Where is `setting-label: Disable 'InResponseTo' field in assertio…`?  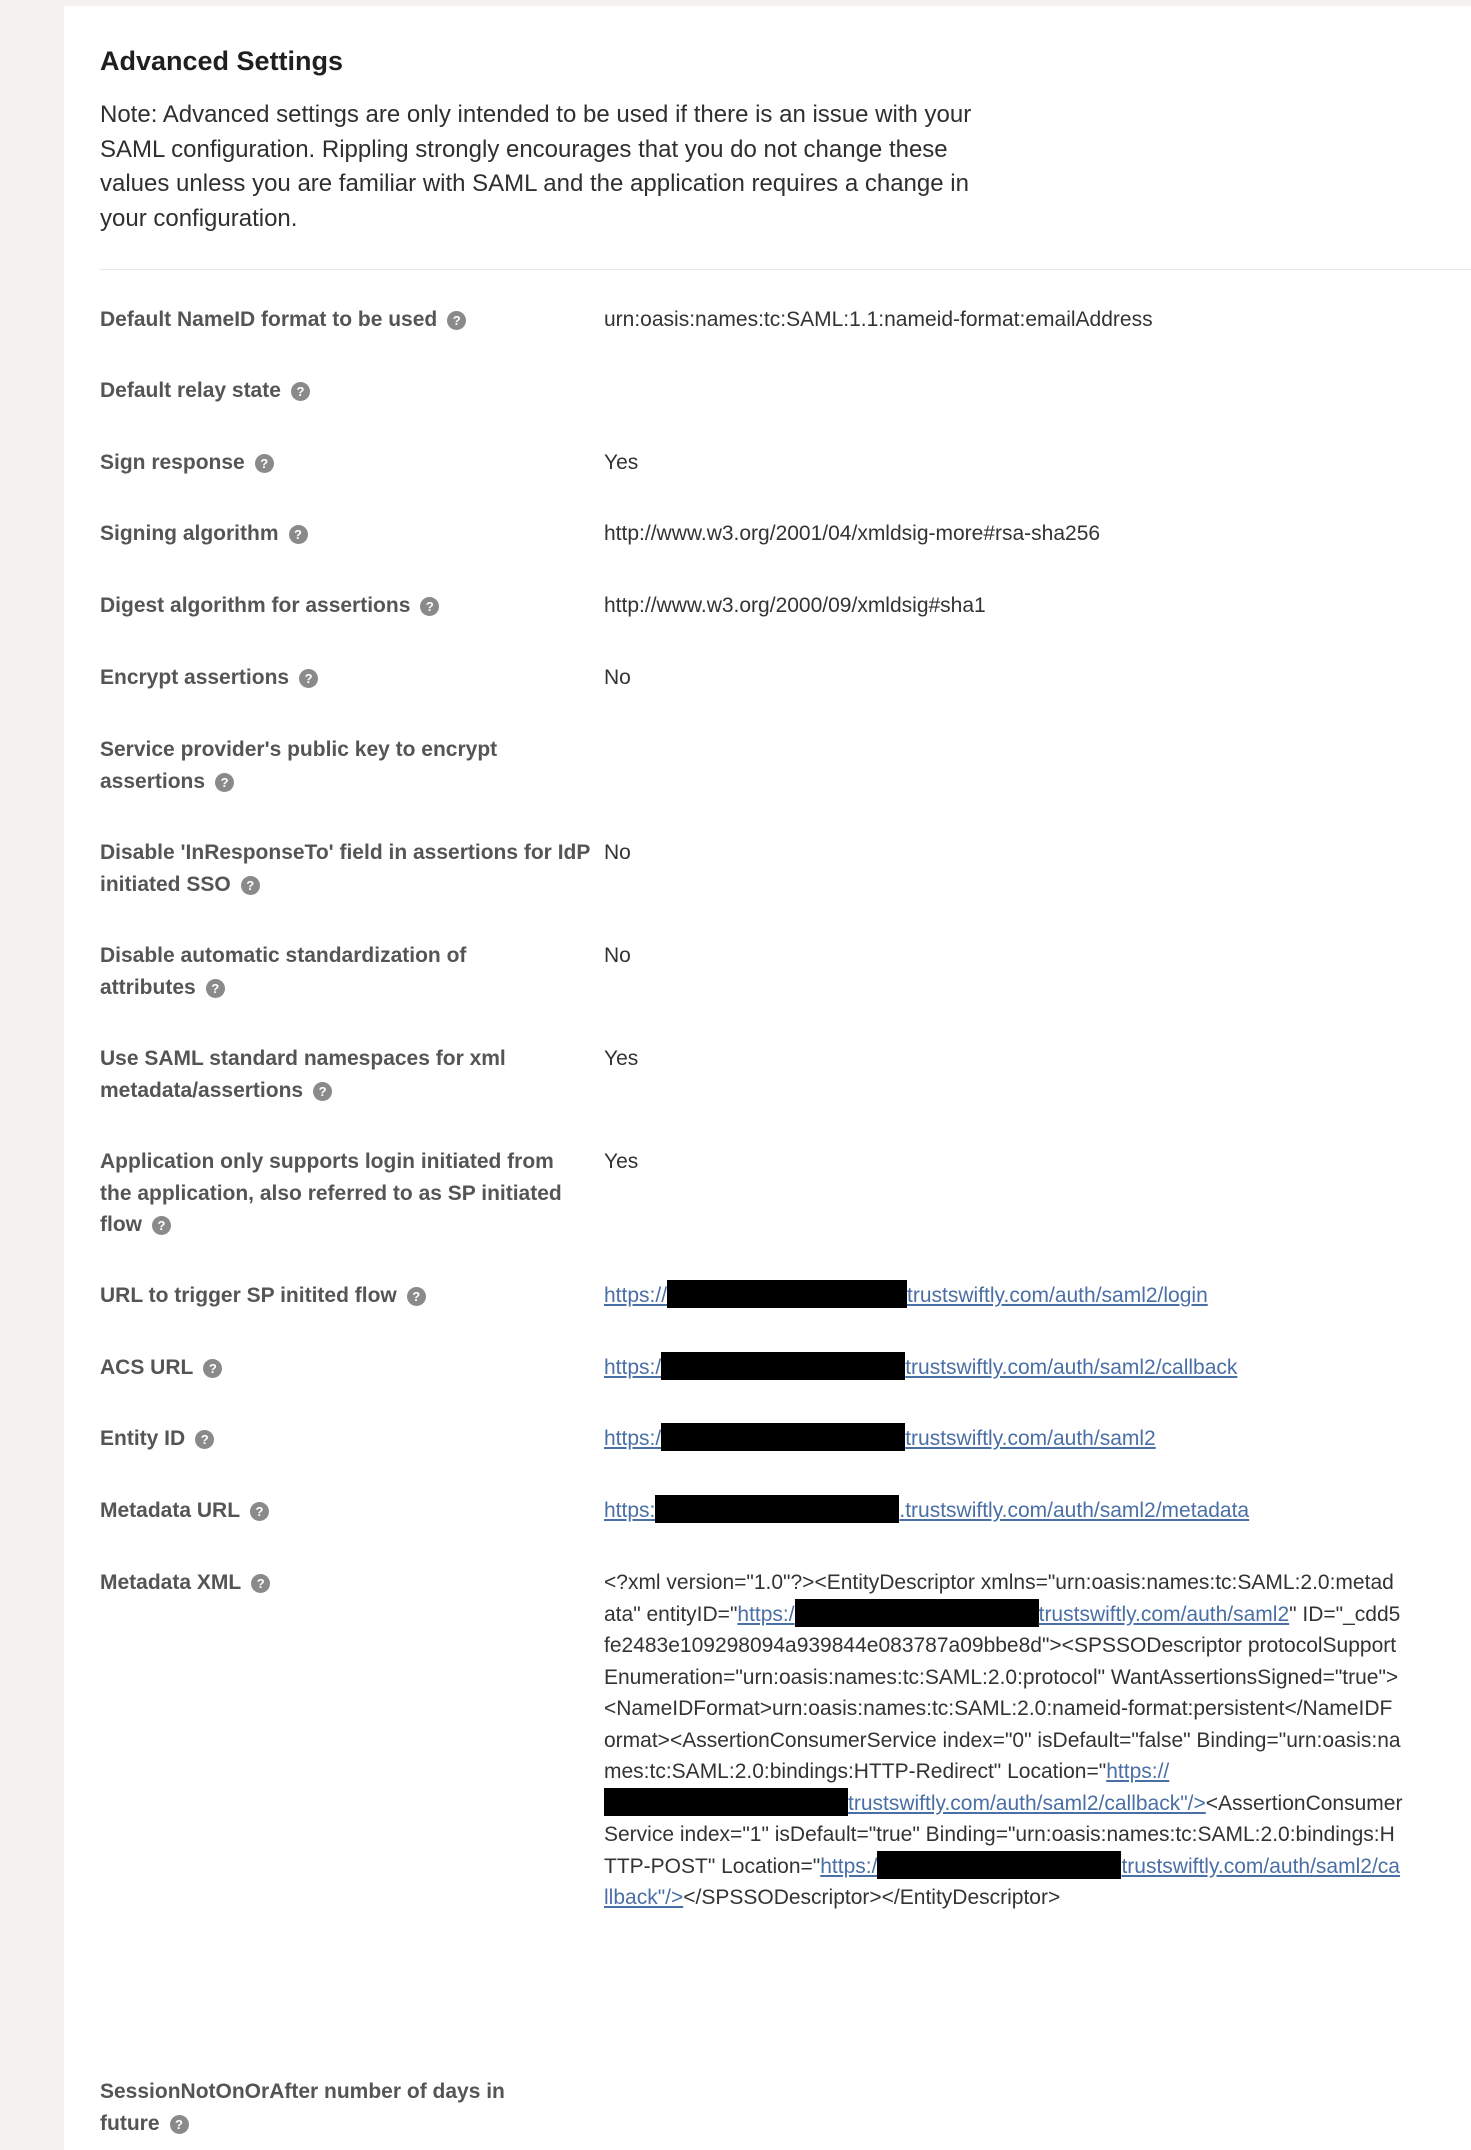 setting-label: Disable 'InResponseTo' field in assertio… is located at coordinates (345, 868).